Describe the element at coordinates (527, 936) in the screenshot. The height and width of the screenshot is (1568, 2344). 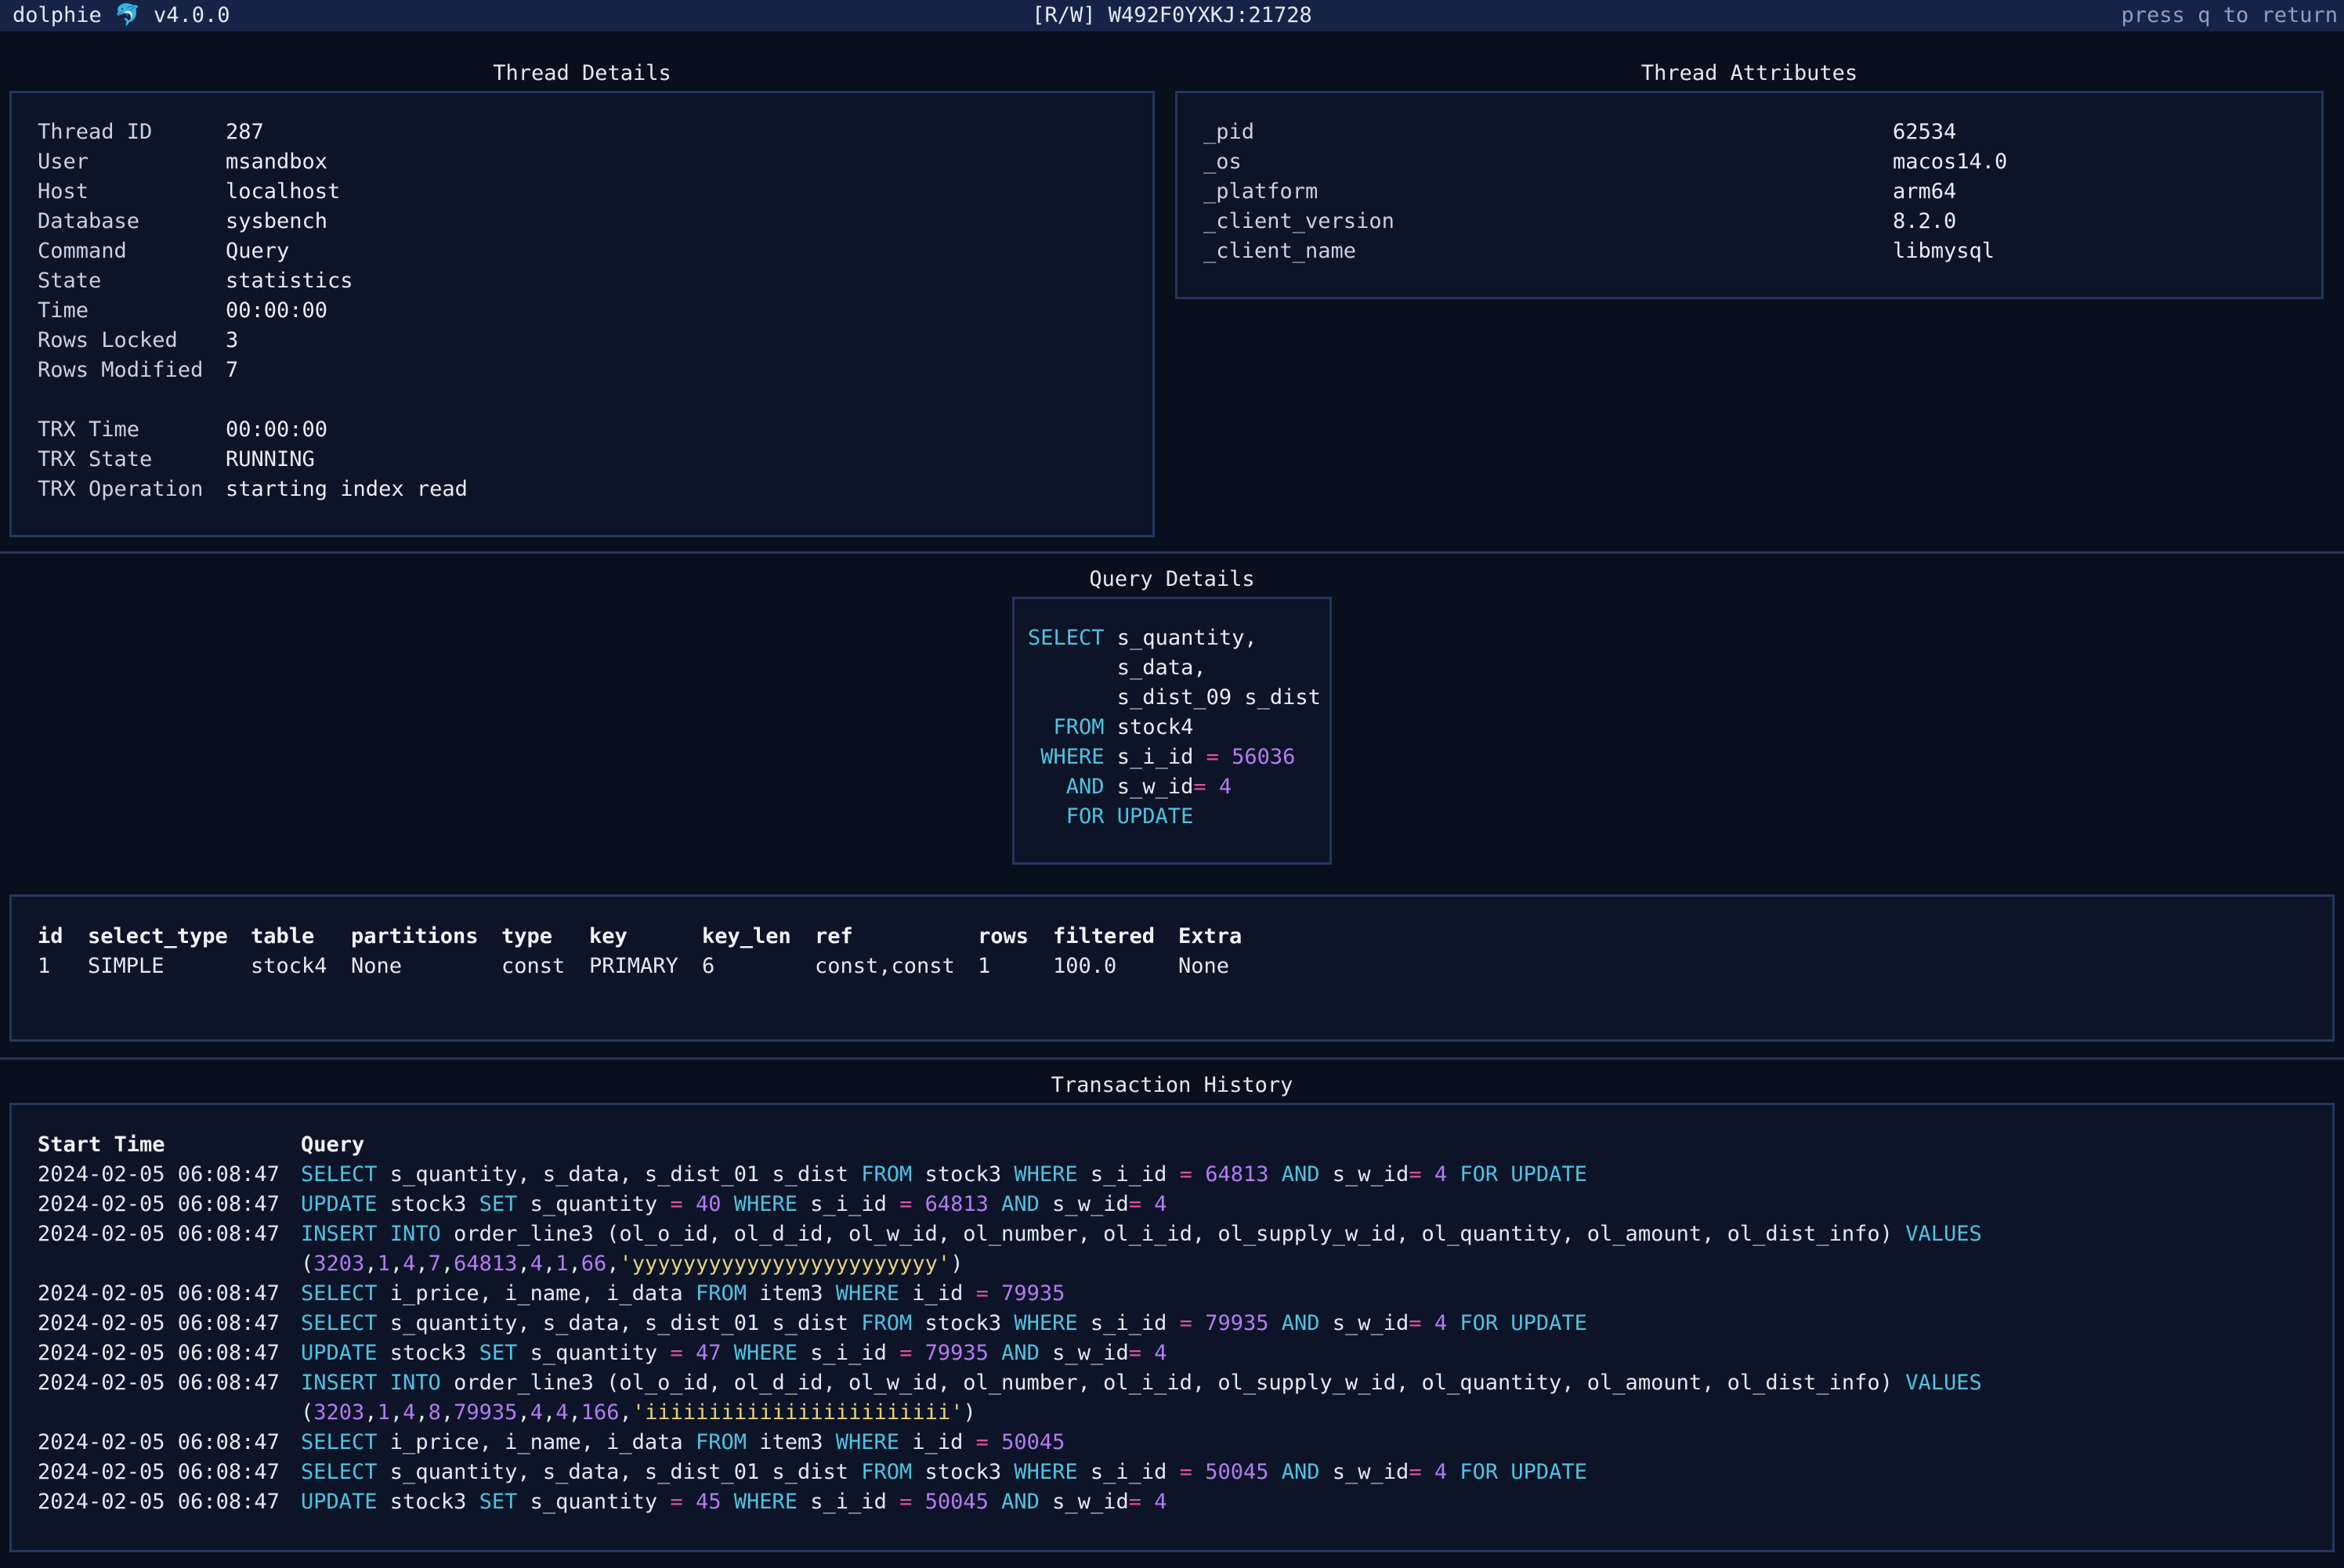
I see `explain-column-header: type` at that location.